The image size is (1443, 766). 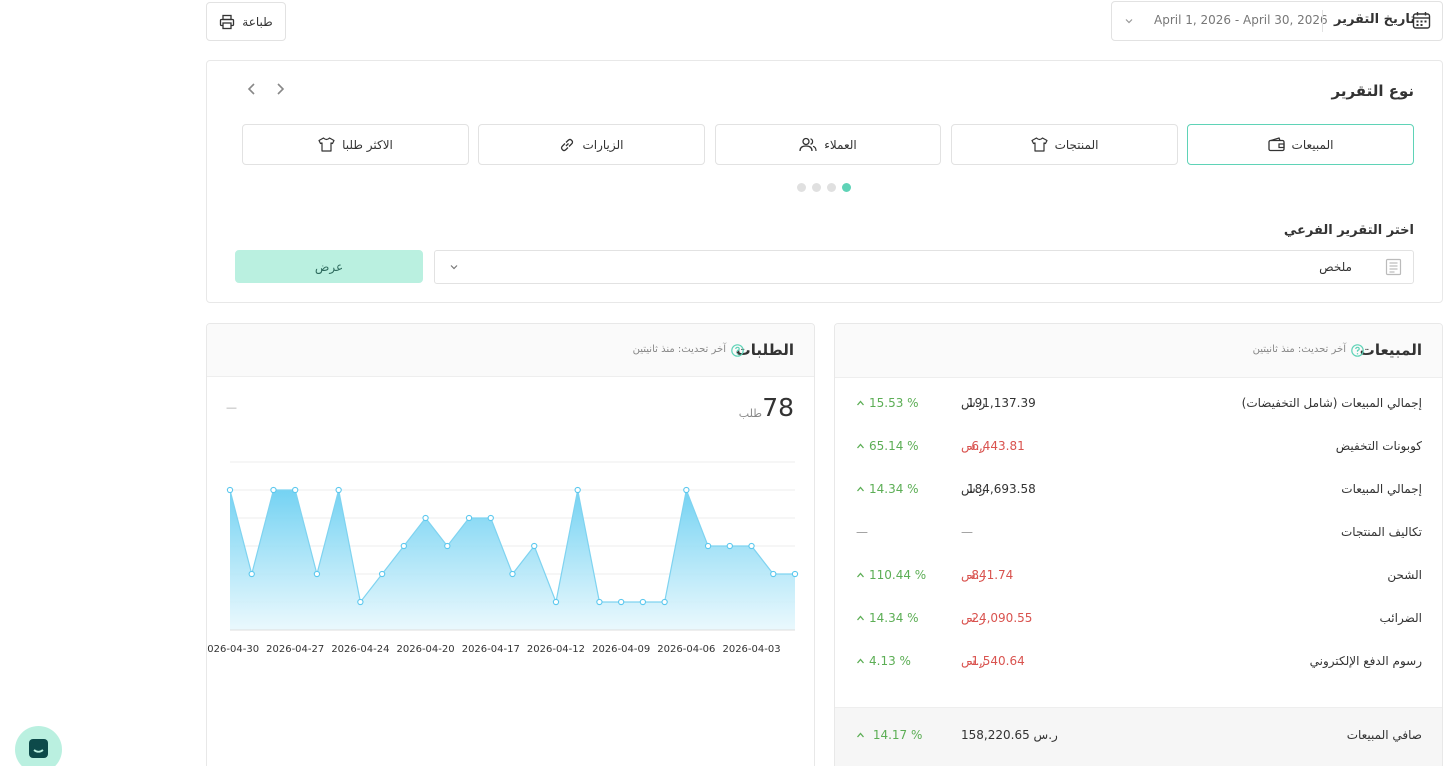 I want to click on chevron-down-icon, so click(x=454, y=267).